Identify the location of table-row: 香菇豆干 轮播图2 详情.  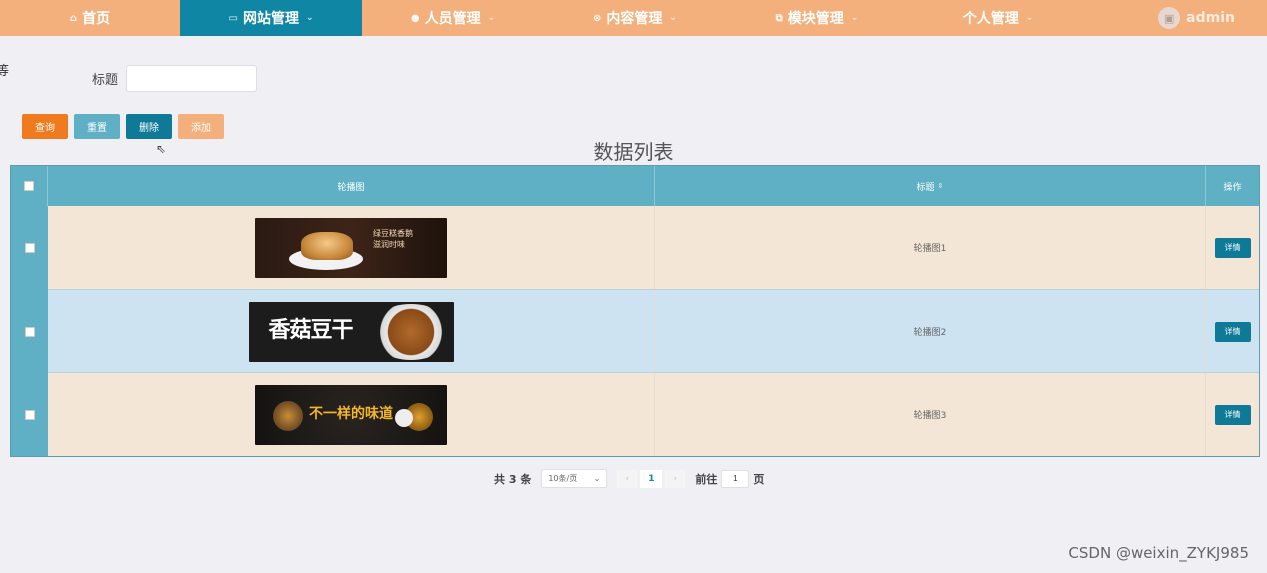
(635, 331).